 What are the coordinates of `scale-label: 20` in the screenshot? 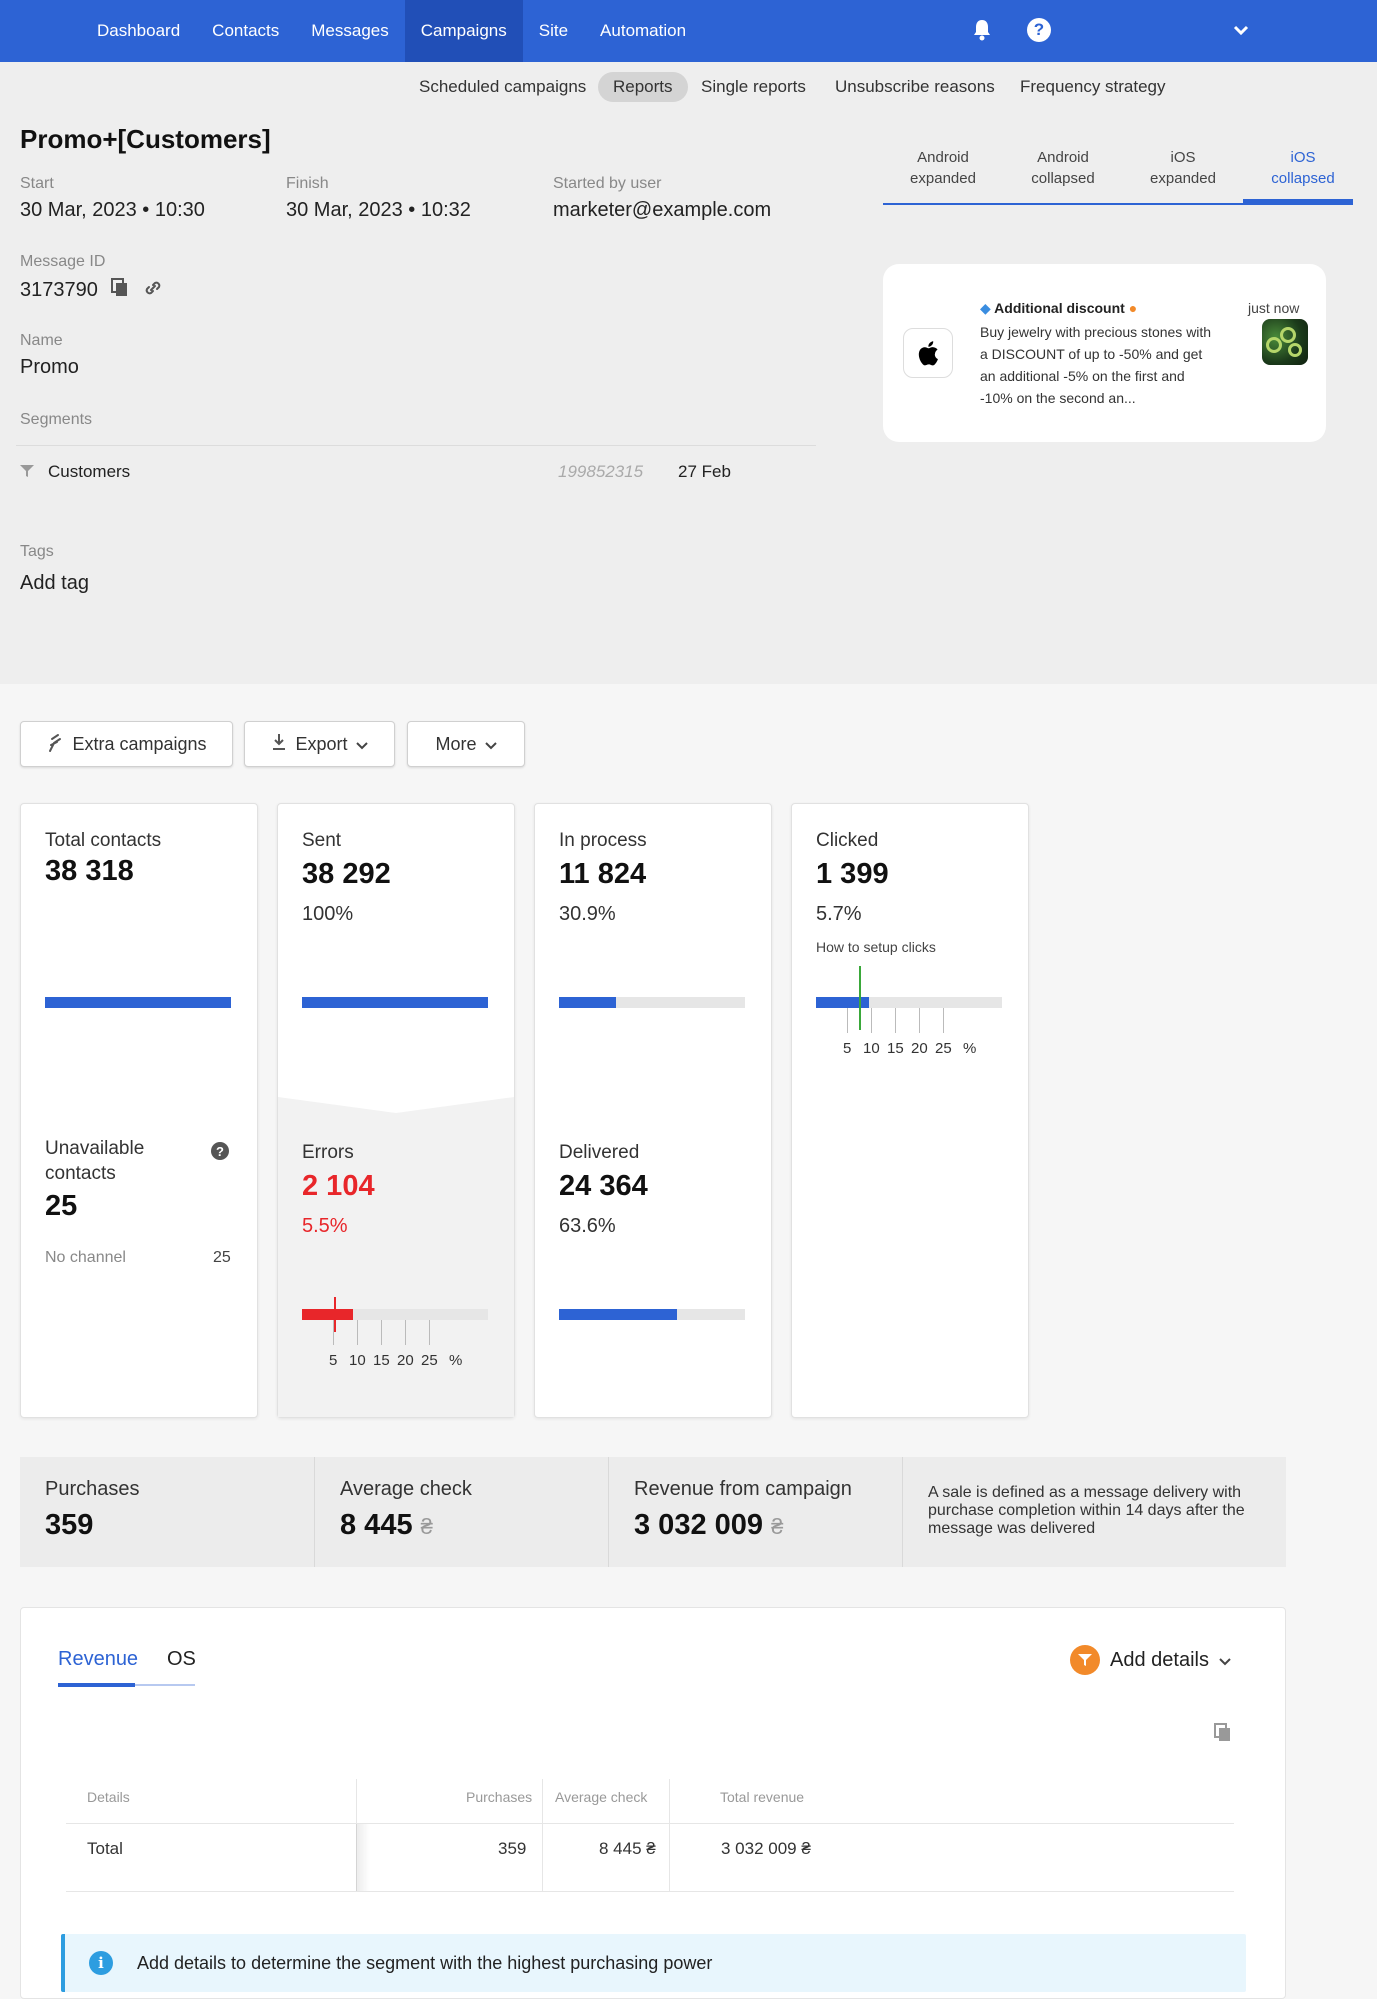 It's located at (919, 1048).